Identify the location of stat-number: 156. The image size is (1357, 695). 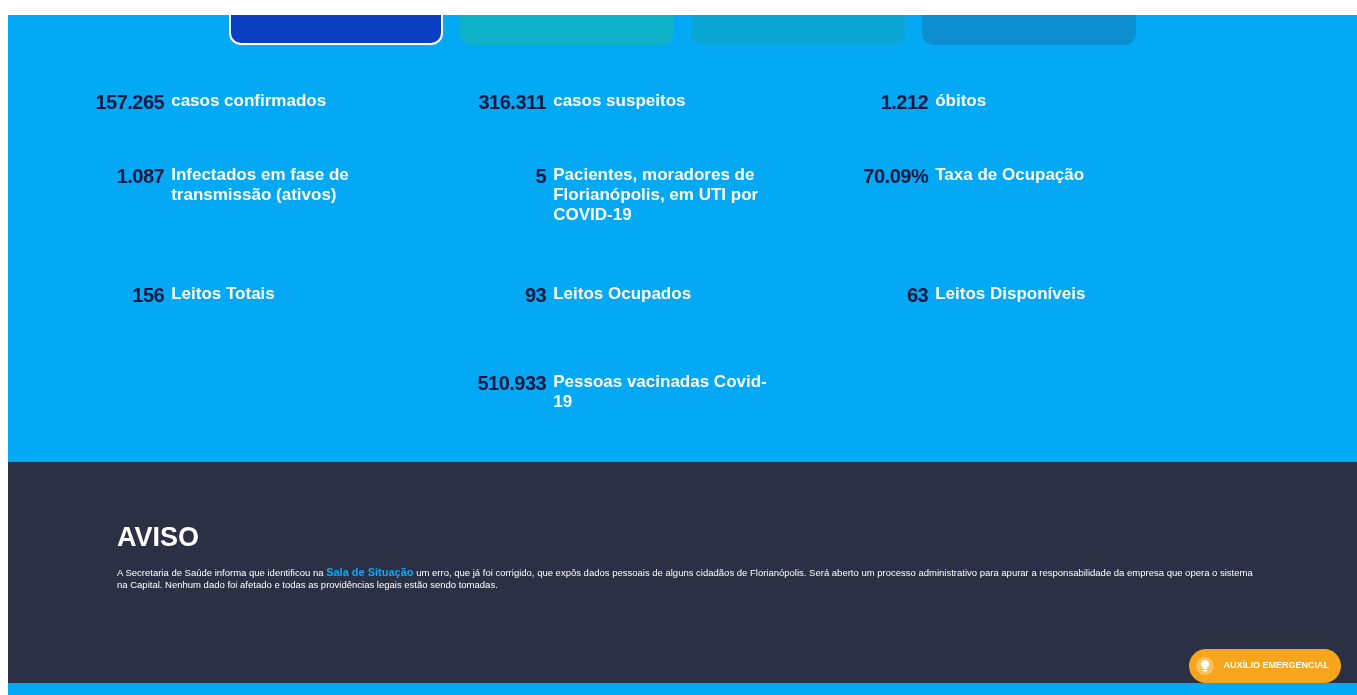
(148, 295).